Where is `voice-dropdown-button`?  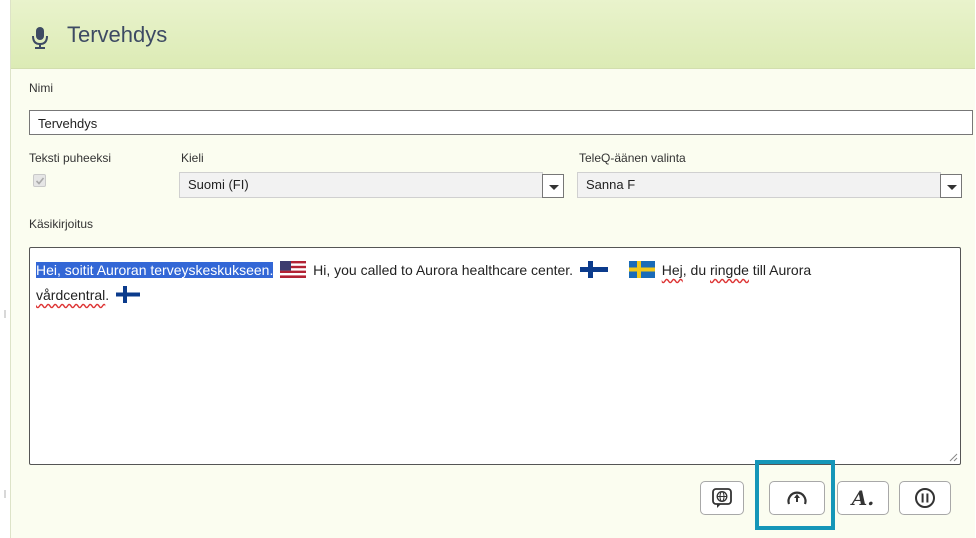 voice-dropdown-button is located at coordinates (951, 186).